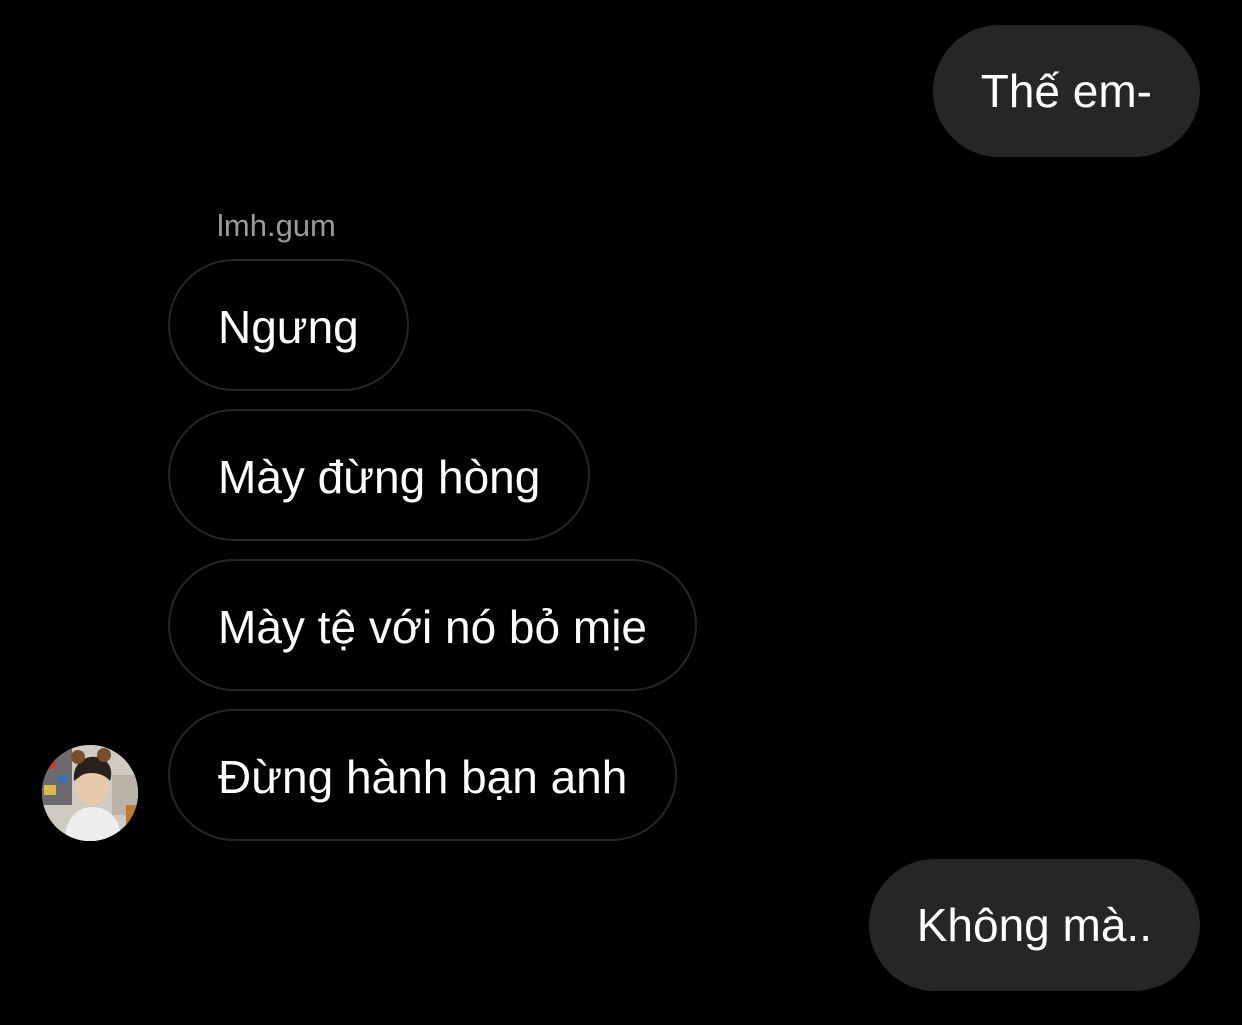 This screenshot has height=1025, width=1242. I want to click on message-bubble-incoming: Mày đừng hòng, so click(379, 475).